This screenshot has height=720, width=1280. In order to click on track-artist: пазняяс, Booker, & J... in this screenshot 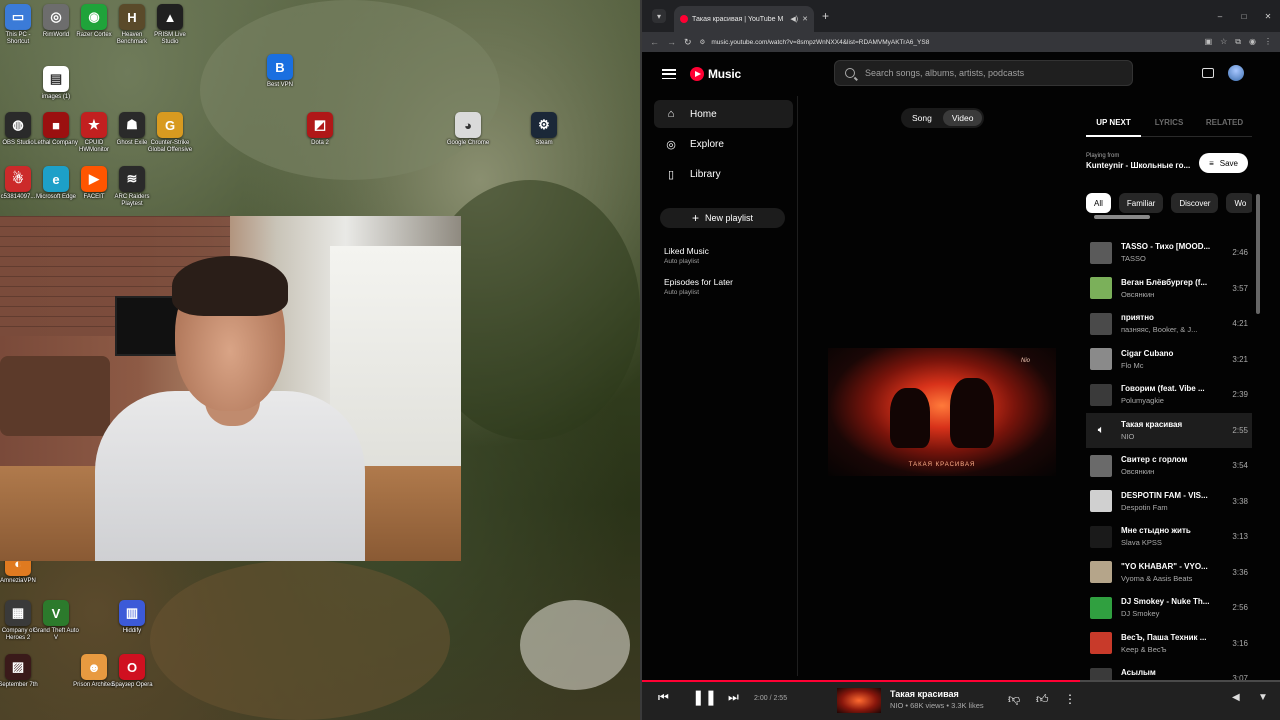, I will do `click(1159, 330)`.